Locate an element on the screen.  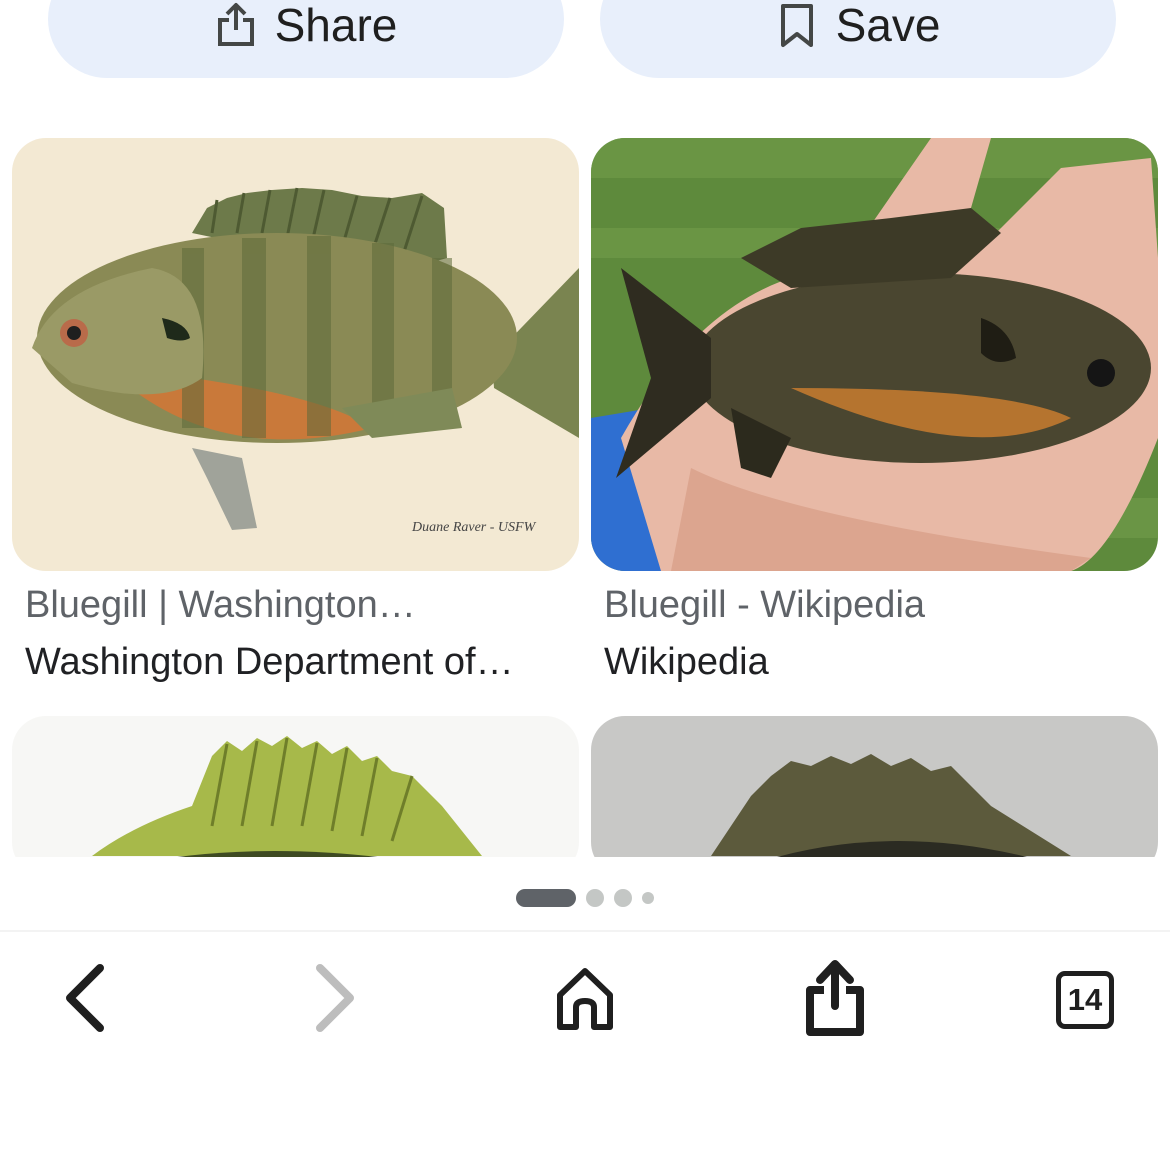
toolbar-divider is located at coordinates (585, 931).